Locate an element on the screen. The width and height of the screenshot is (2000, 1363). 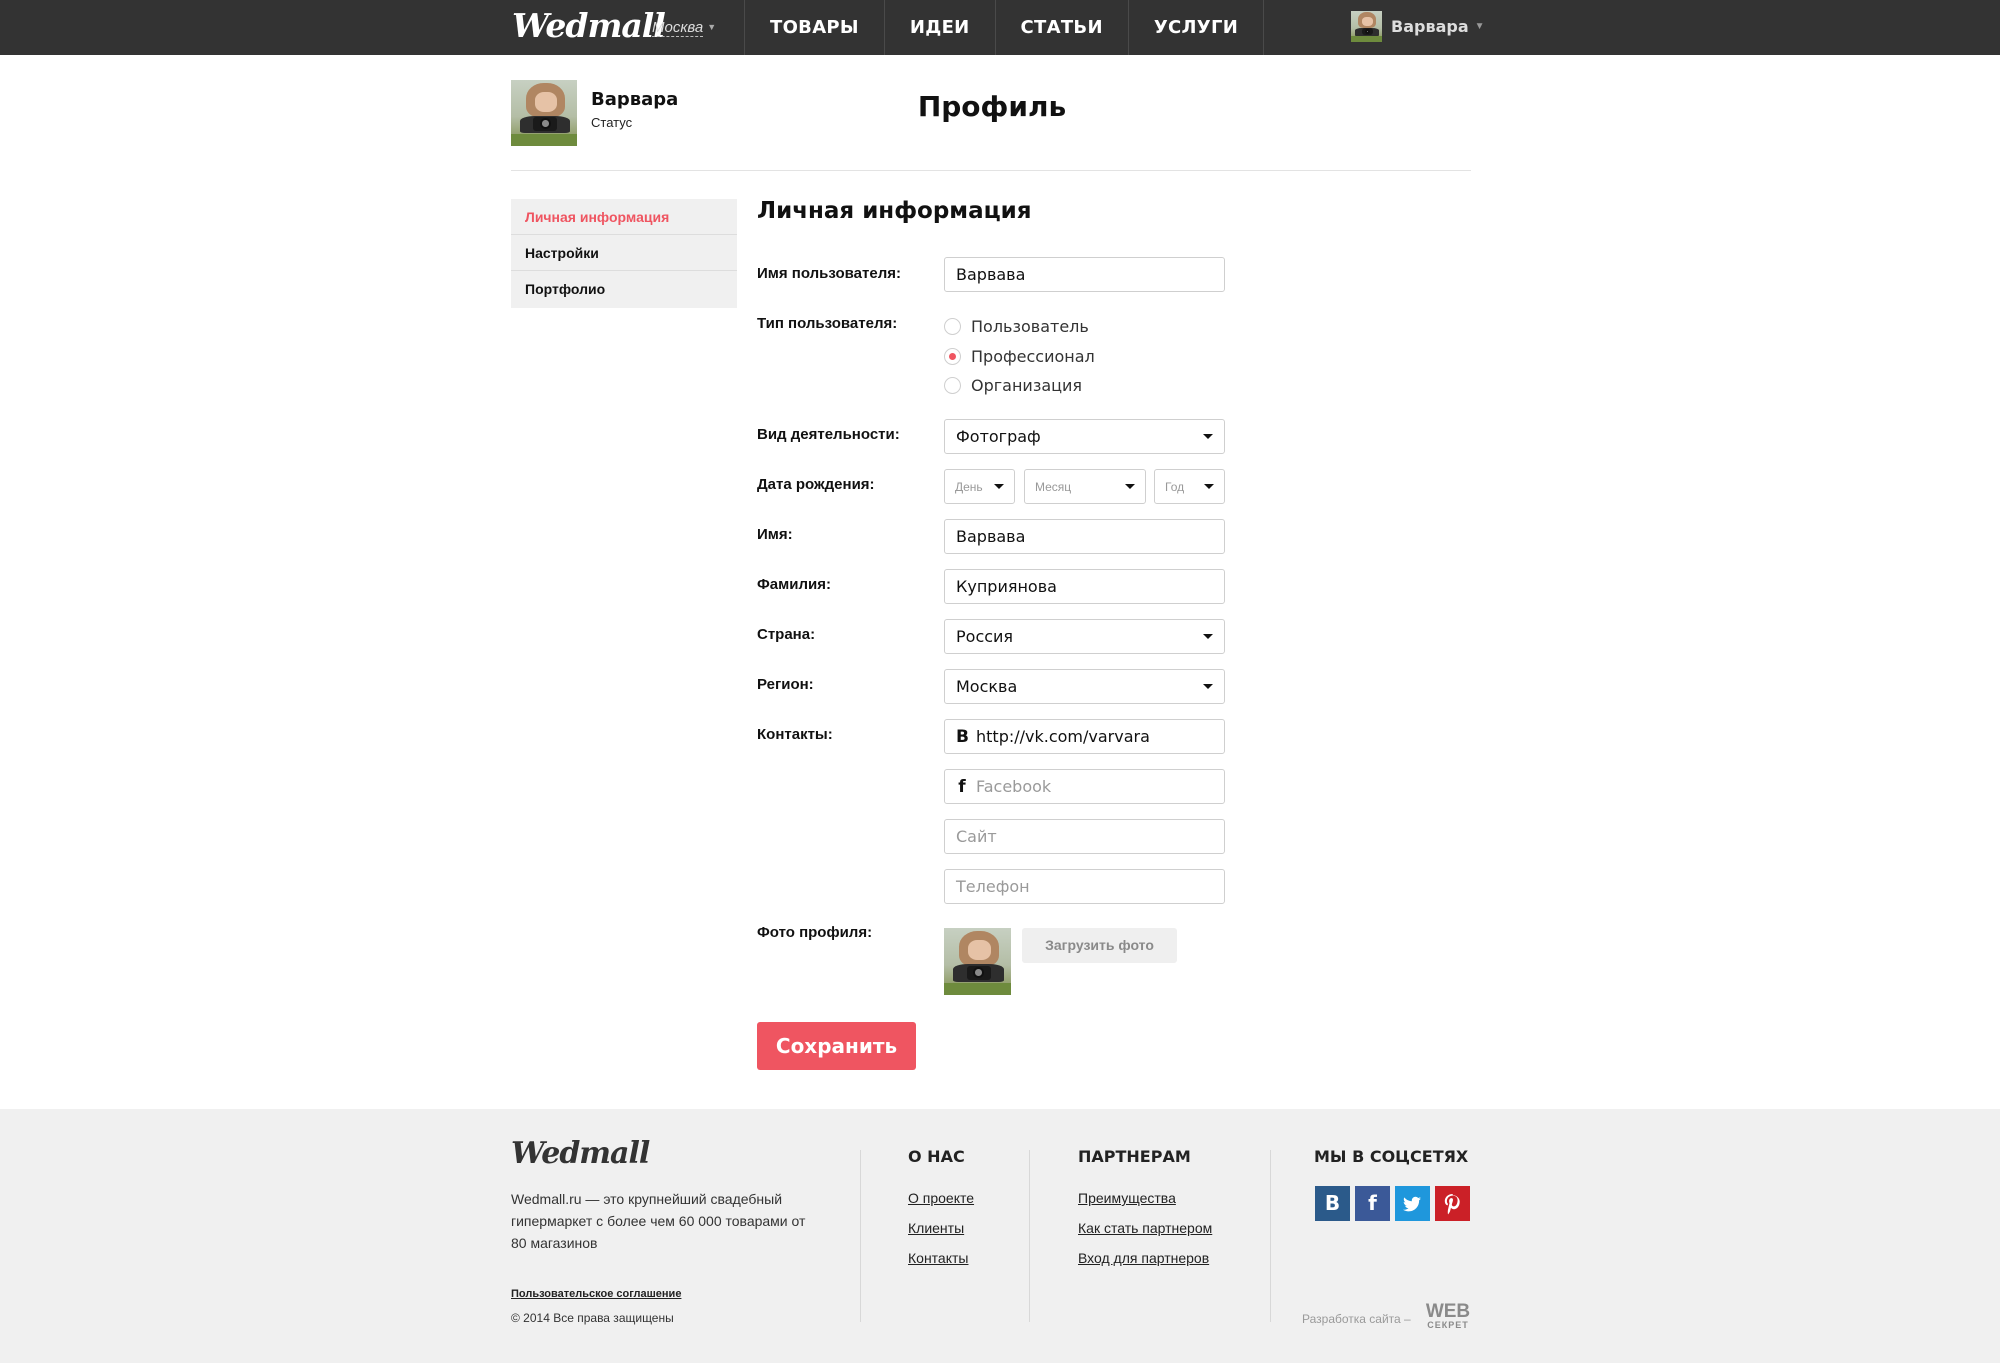
footer-link-contacts: Контакты is located at coordinates (938, 1258).